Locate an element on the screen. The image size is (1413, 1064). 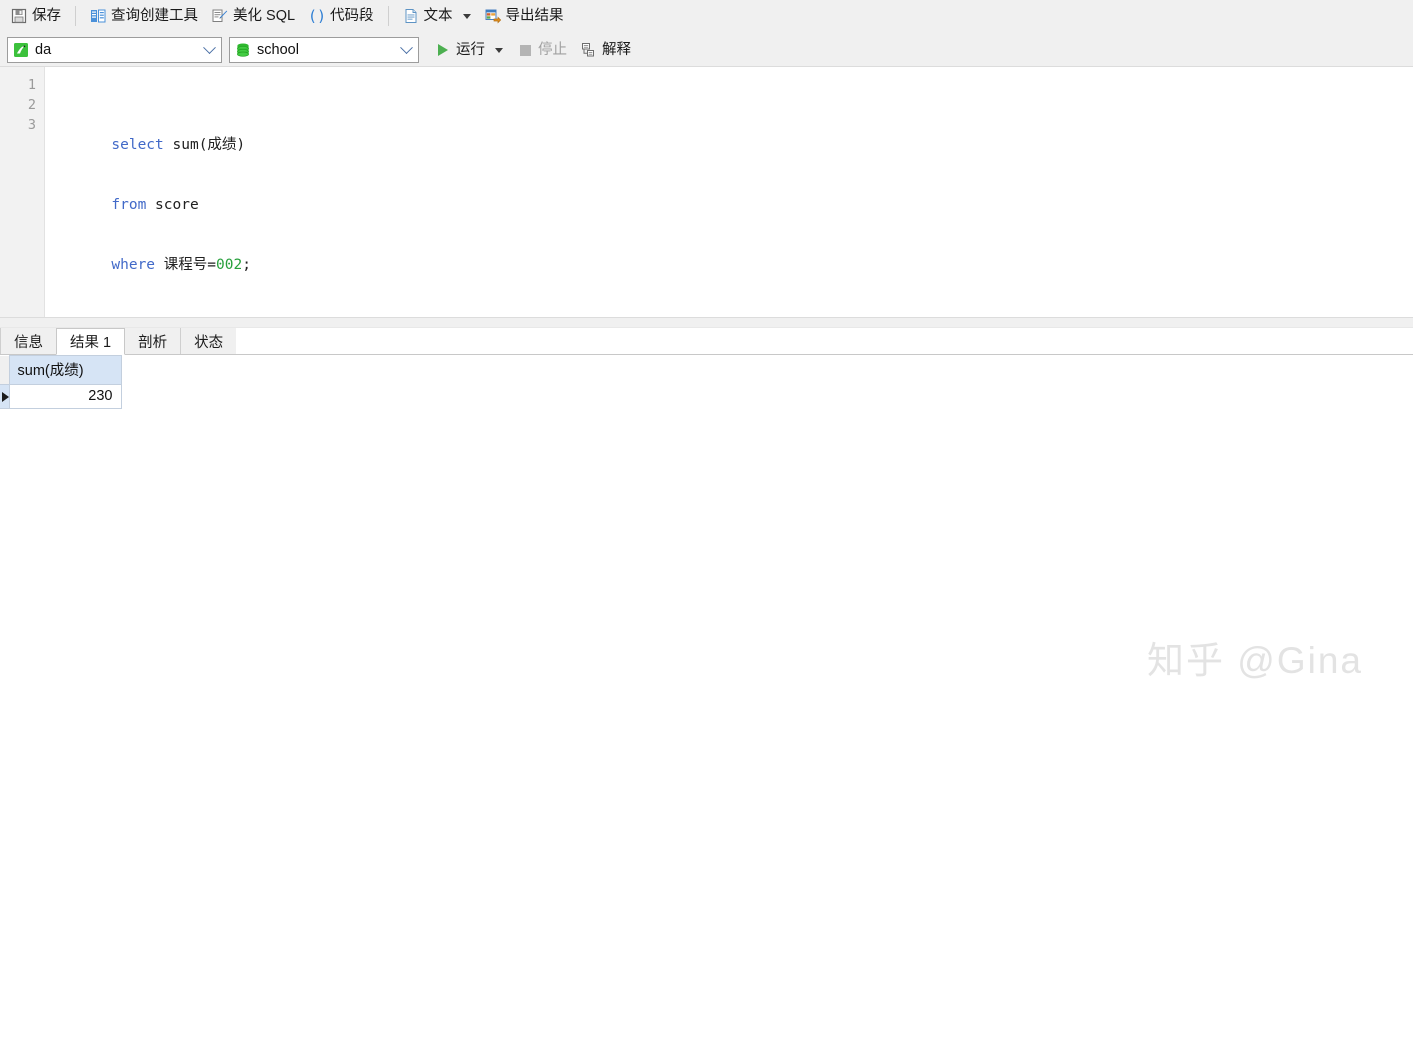
tab-info: 信息 is located at coordinates (28, 341).